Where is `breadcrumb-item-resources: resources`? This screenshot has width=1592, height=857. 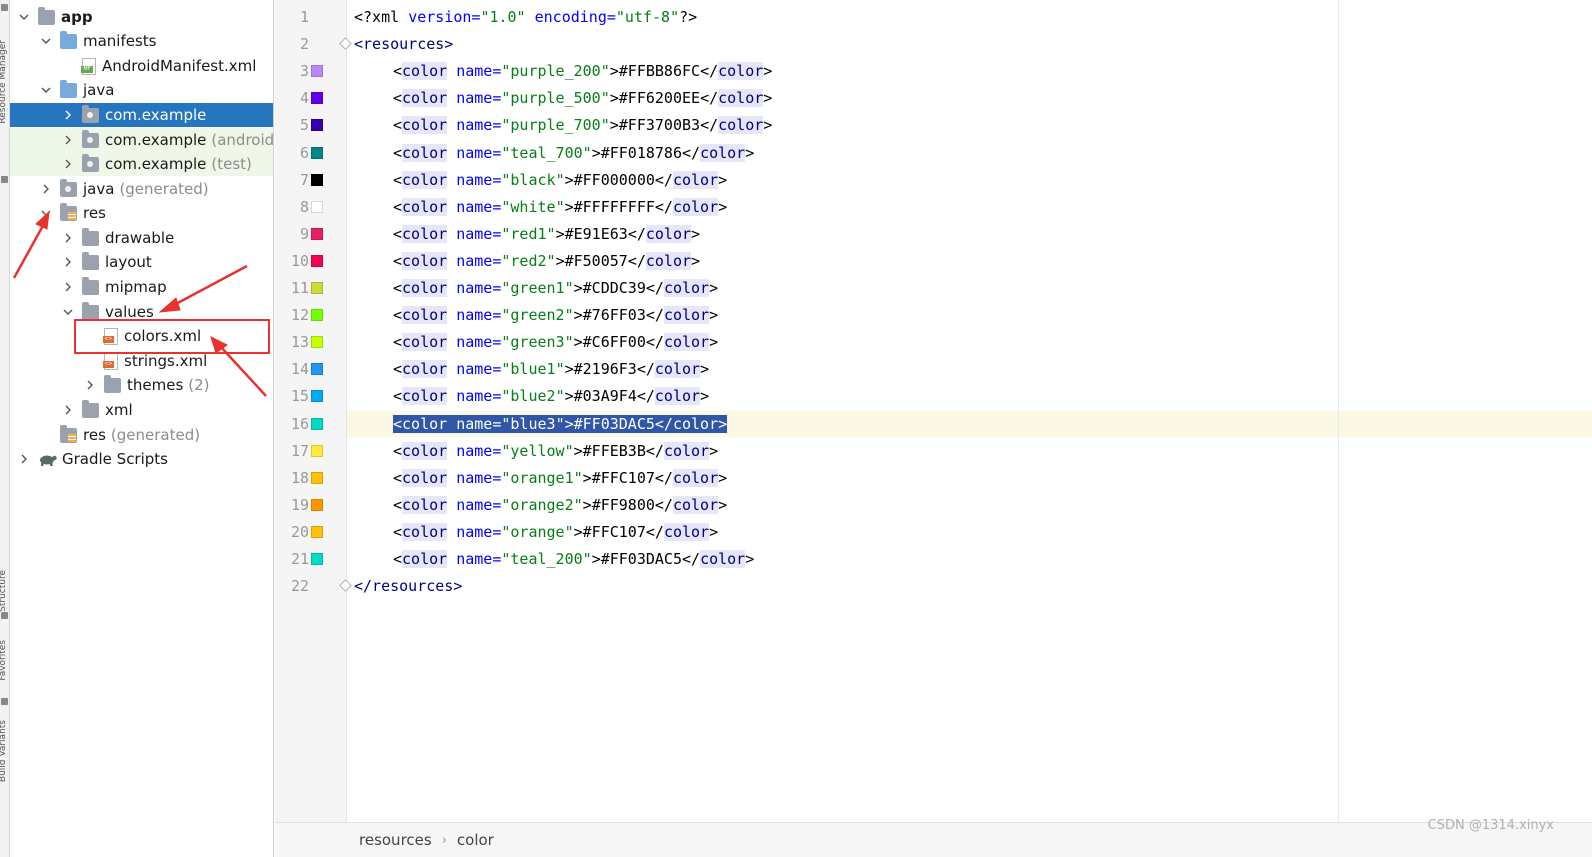 breadcrumb-item-resources: resources is located at coordinates (395, 840).